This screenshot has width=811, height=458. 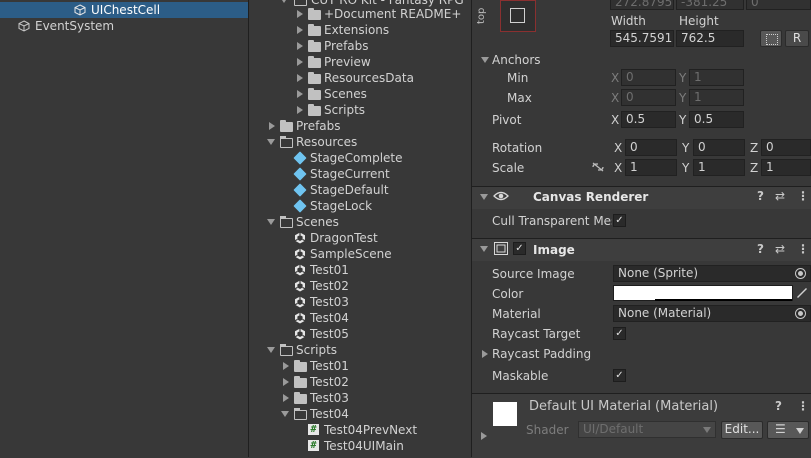 I want to click on anchors-min-y-field: 1, so click(x=716, y=77).